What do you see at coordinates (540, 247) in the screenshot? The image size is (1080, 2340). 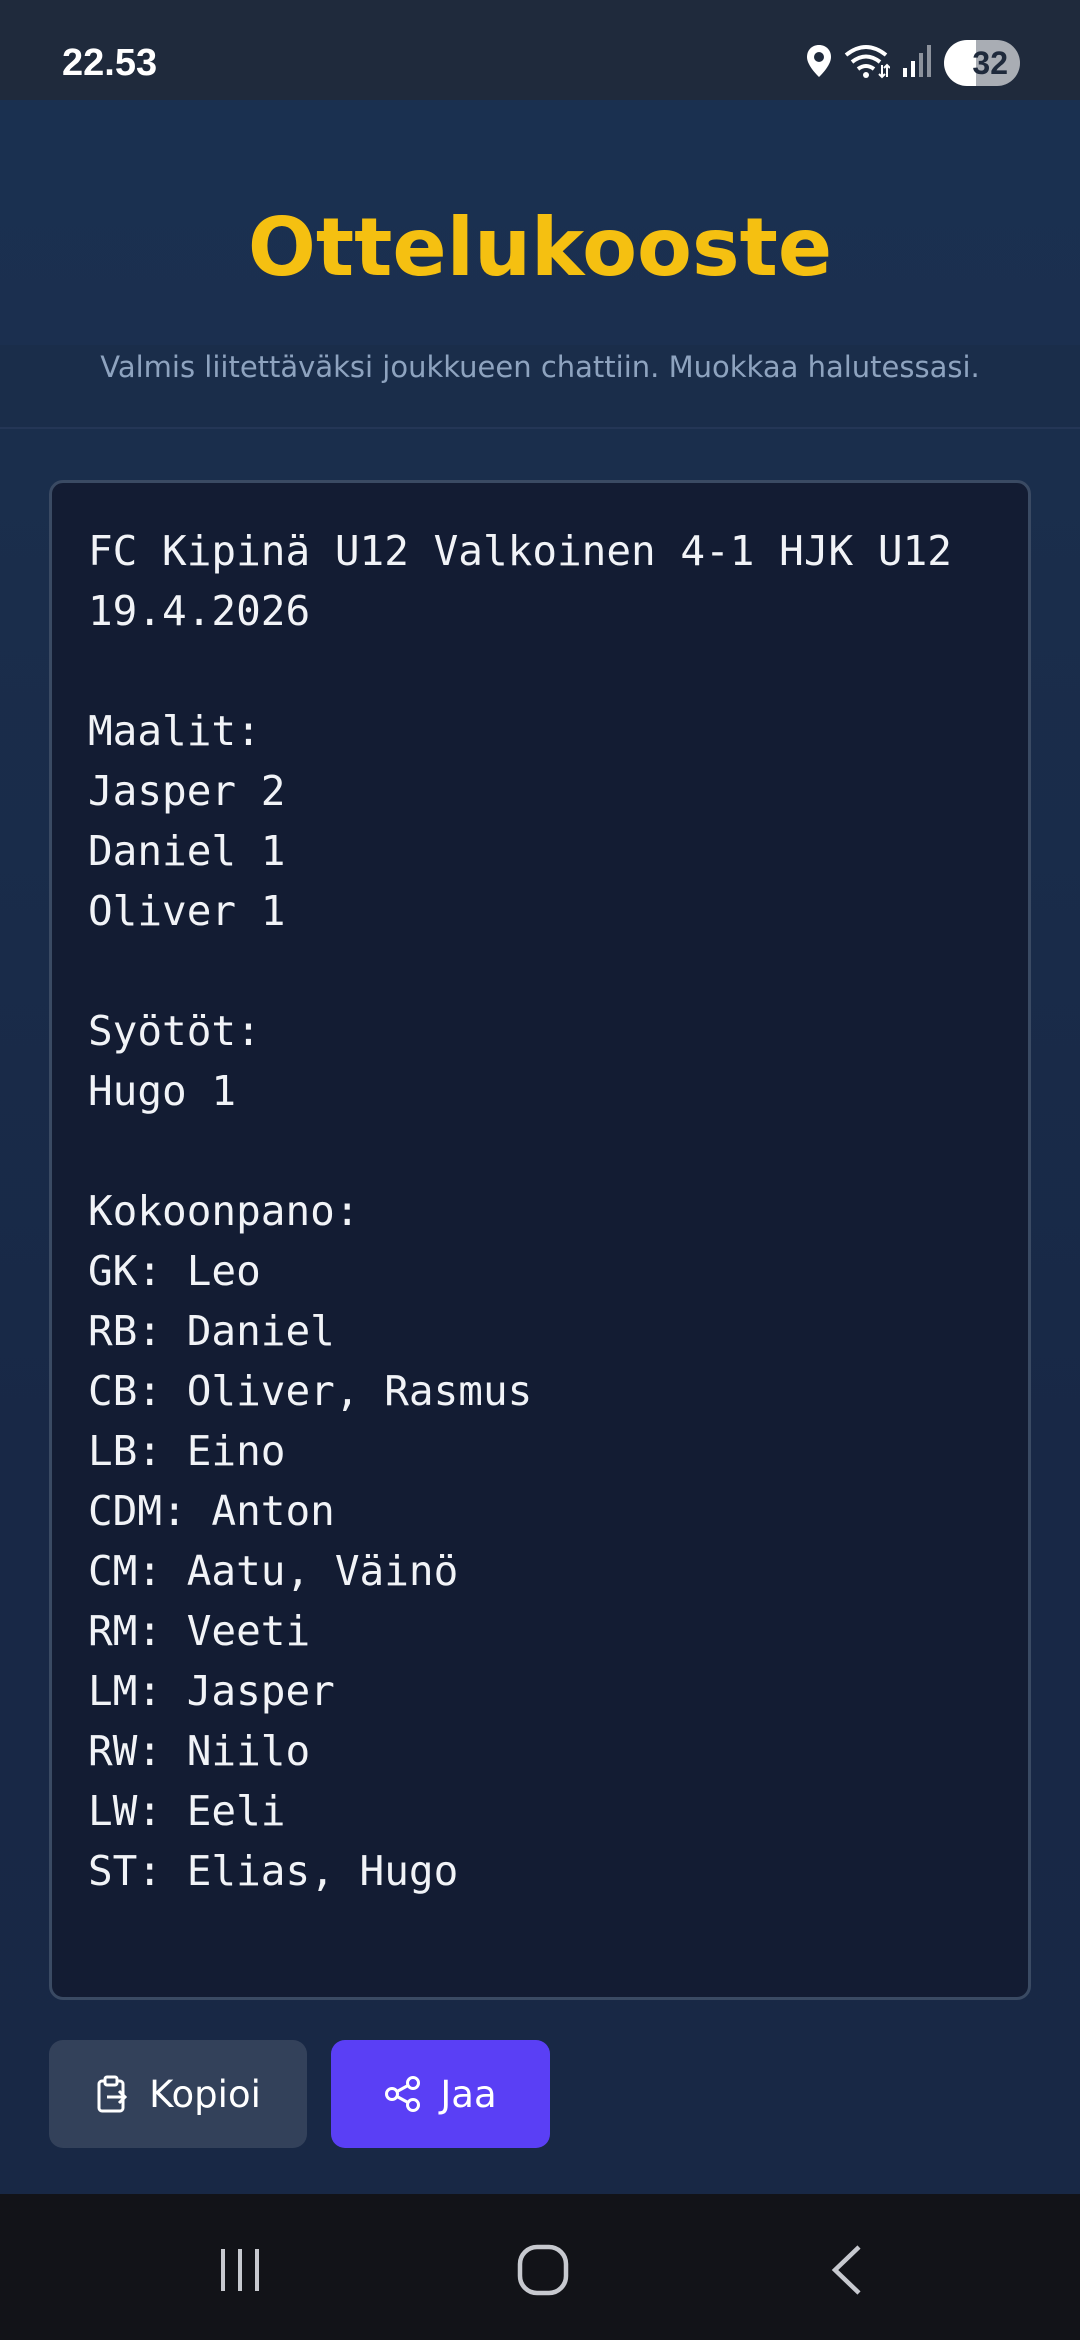 I see `page-title: Ottelukooste` at bounding box center [540, 247].